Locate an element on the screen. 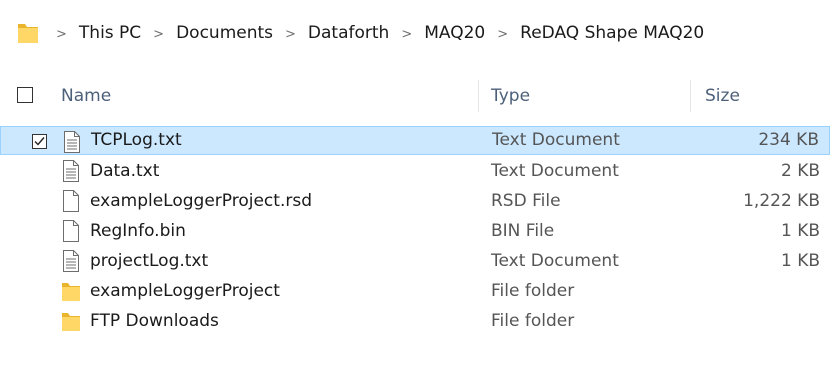 The height and width of the screenshot is (379, 830). file-type: RSD File is located at coordinates (526, 200).